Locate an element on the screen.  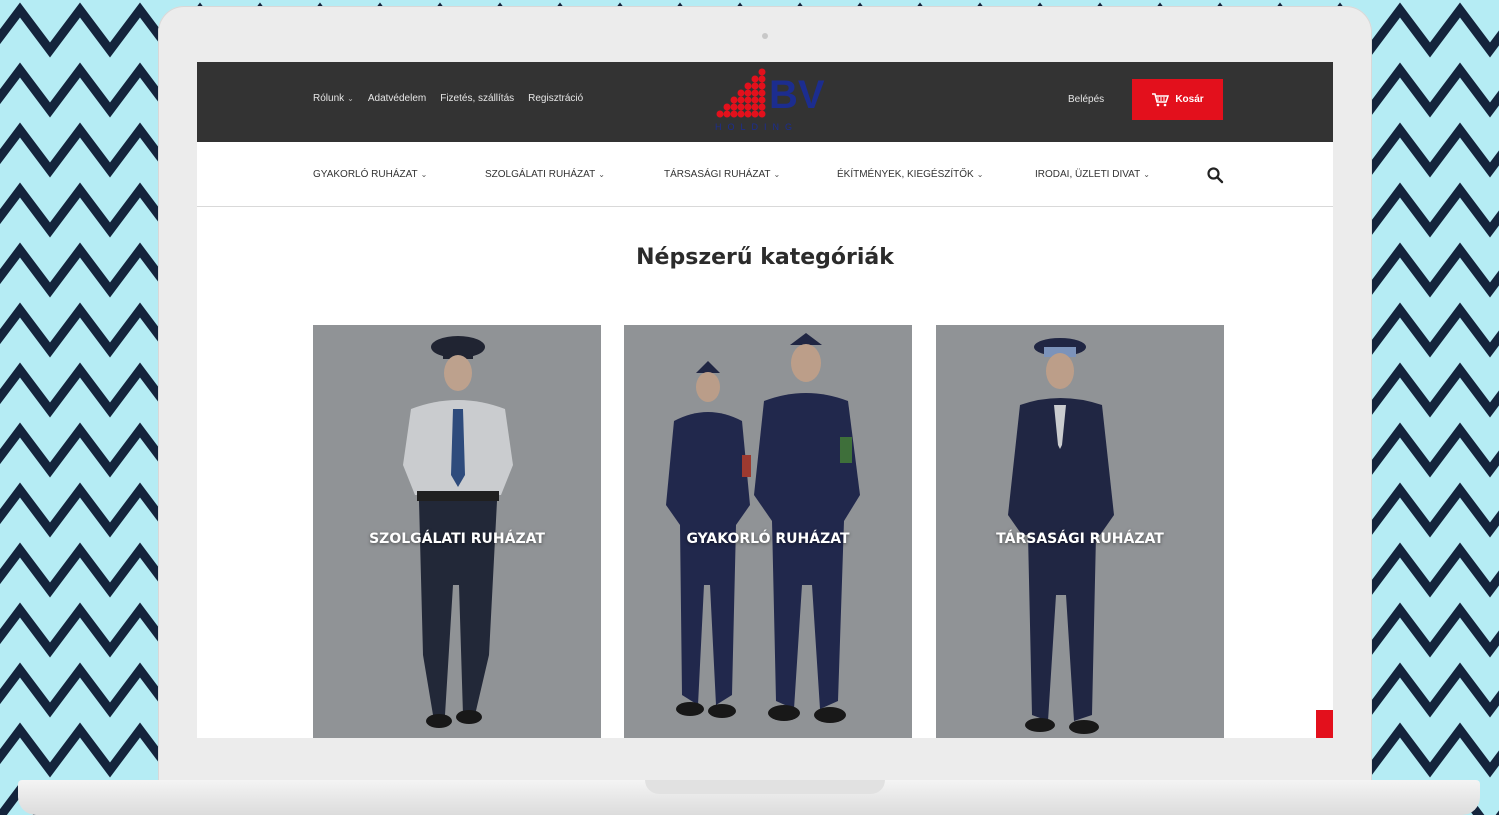
top-link-label: Fizetés, szállítás is located at coordinates (477, 98).